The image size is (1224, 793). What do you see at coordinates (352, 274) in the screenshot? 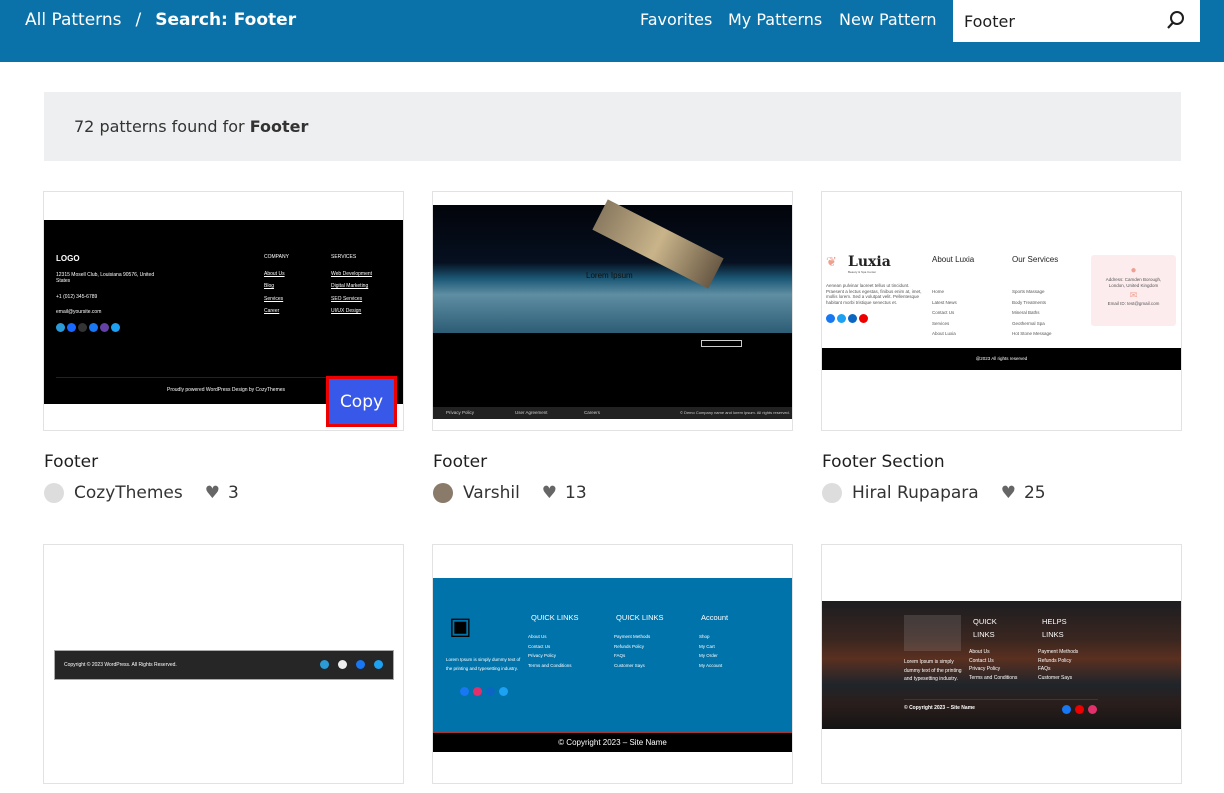
I see `preview-link: Web Development` at bounding box center [352, 274].